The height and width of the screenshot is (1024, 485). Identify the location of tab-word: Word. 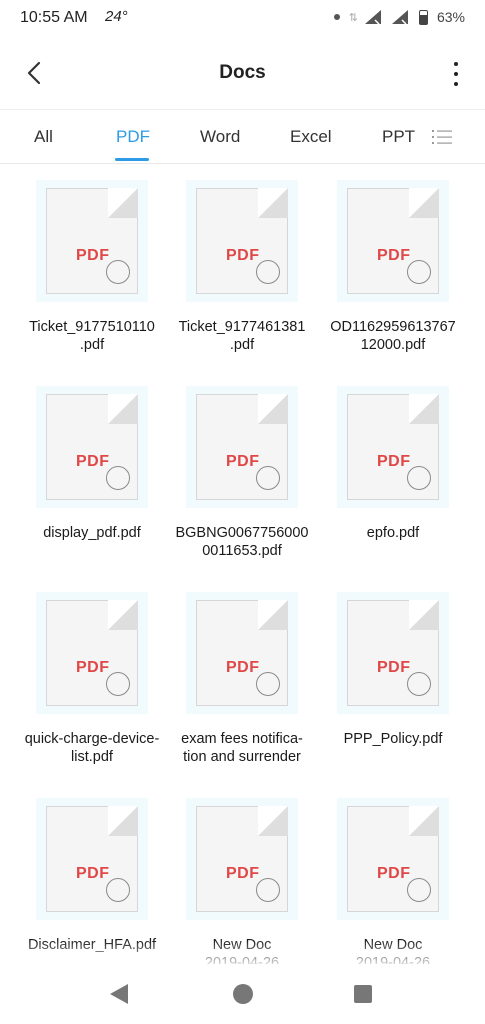
(220, 137).